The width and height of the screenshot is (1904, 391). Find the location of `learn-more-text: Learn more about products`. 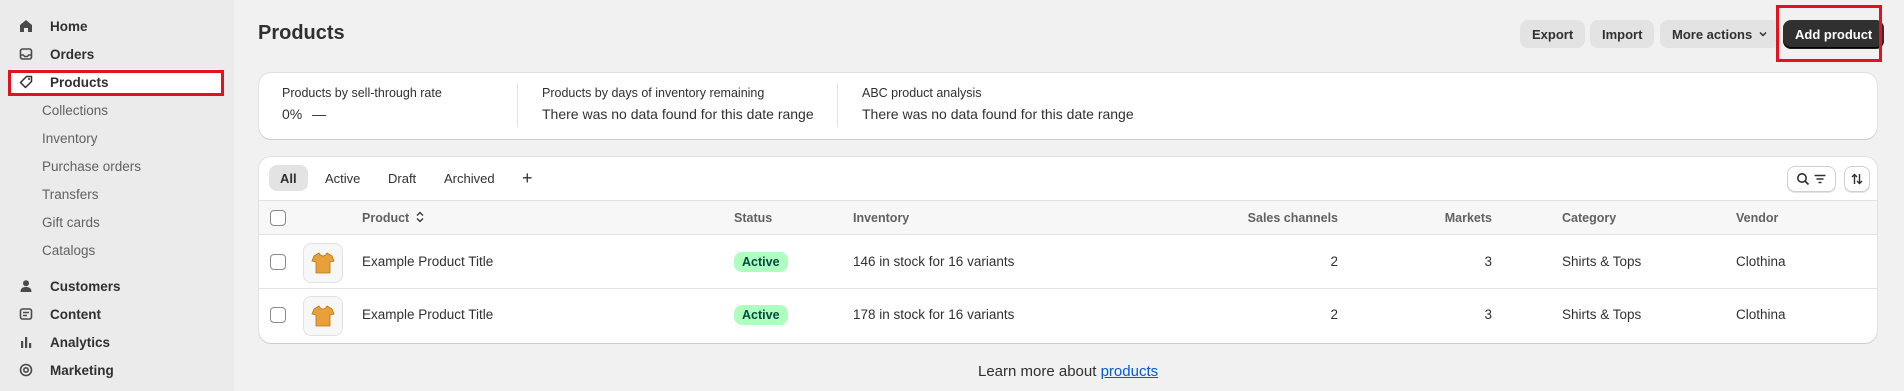

learn-more-text: Learn more about products is located at coordinates (1068, 371).